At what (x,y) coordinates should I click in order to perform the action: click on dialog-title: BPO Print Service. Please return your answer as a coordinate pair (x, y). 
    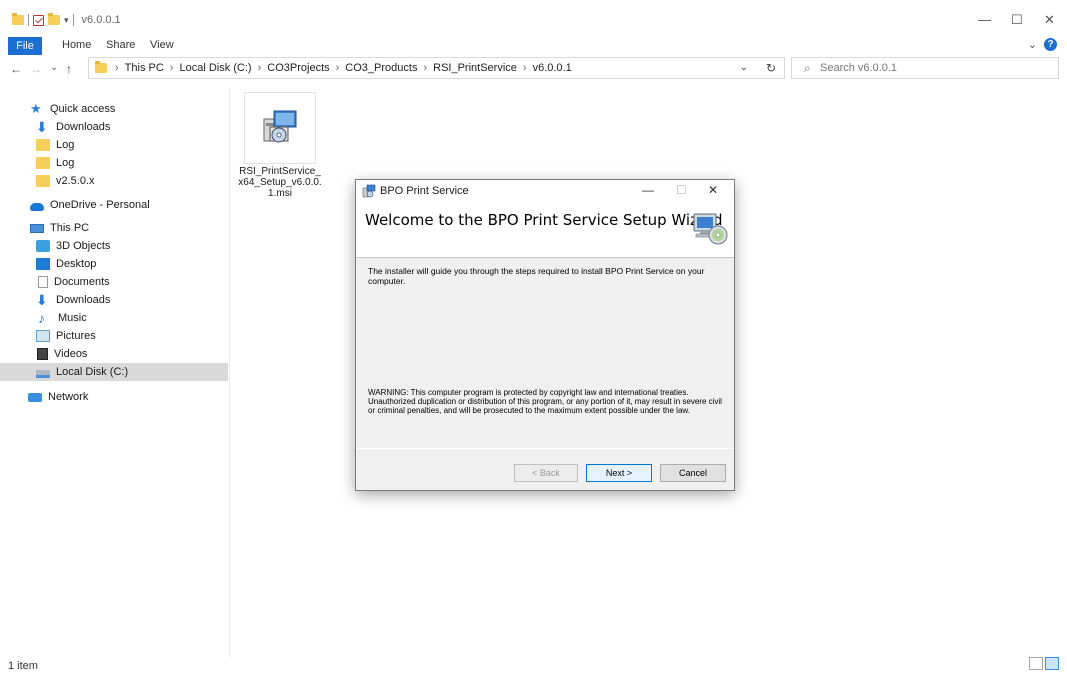
    Looking at the image, I should click on (424, 191).